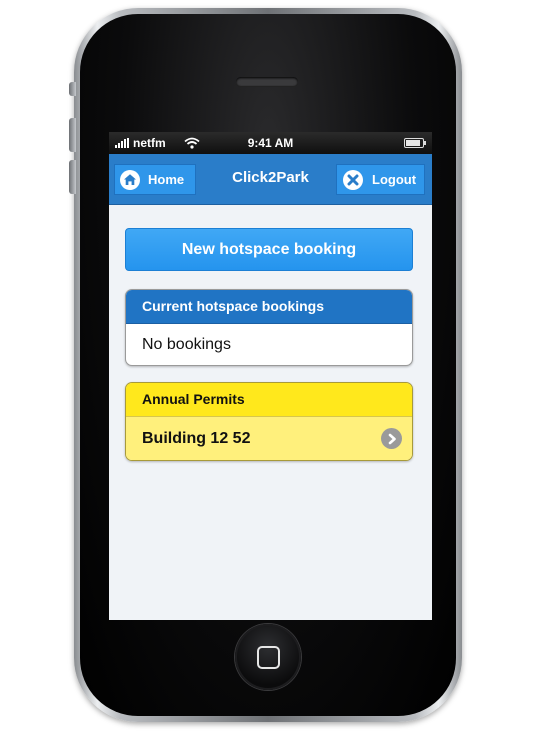 This screenshot has height=731, width=534. I want to click on status-time: 9:41 AM, so click(270, 143).